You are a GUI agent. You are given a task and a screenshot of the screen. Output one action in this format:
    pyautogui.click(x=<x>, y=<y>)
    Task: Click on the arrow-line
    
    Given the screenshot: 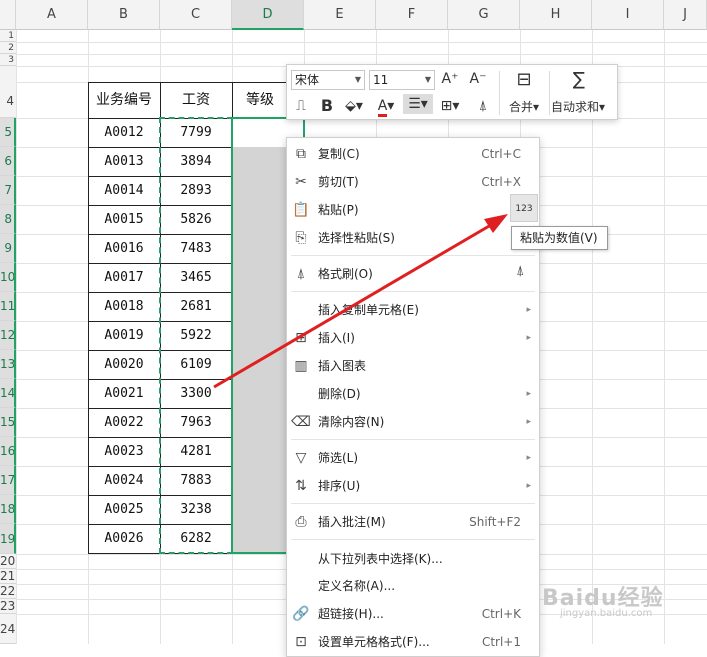 What is the action you would take?
    pyautogui.click(x=355, y=304)
    